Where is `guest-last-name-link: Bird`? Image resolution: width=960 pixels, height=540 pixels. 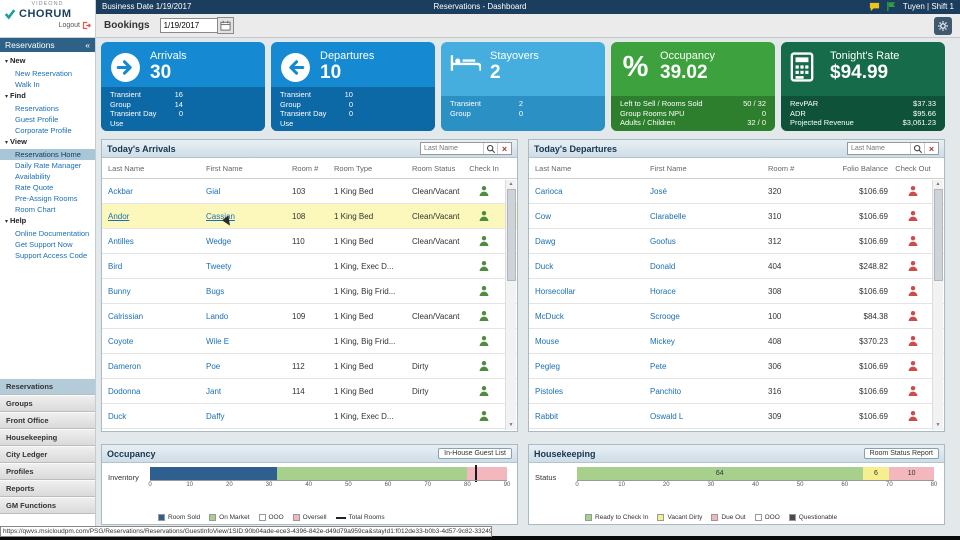 guest-last-name-link: Bird is located at coordinates (115, 266).